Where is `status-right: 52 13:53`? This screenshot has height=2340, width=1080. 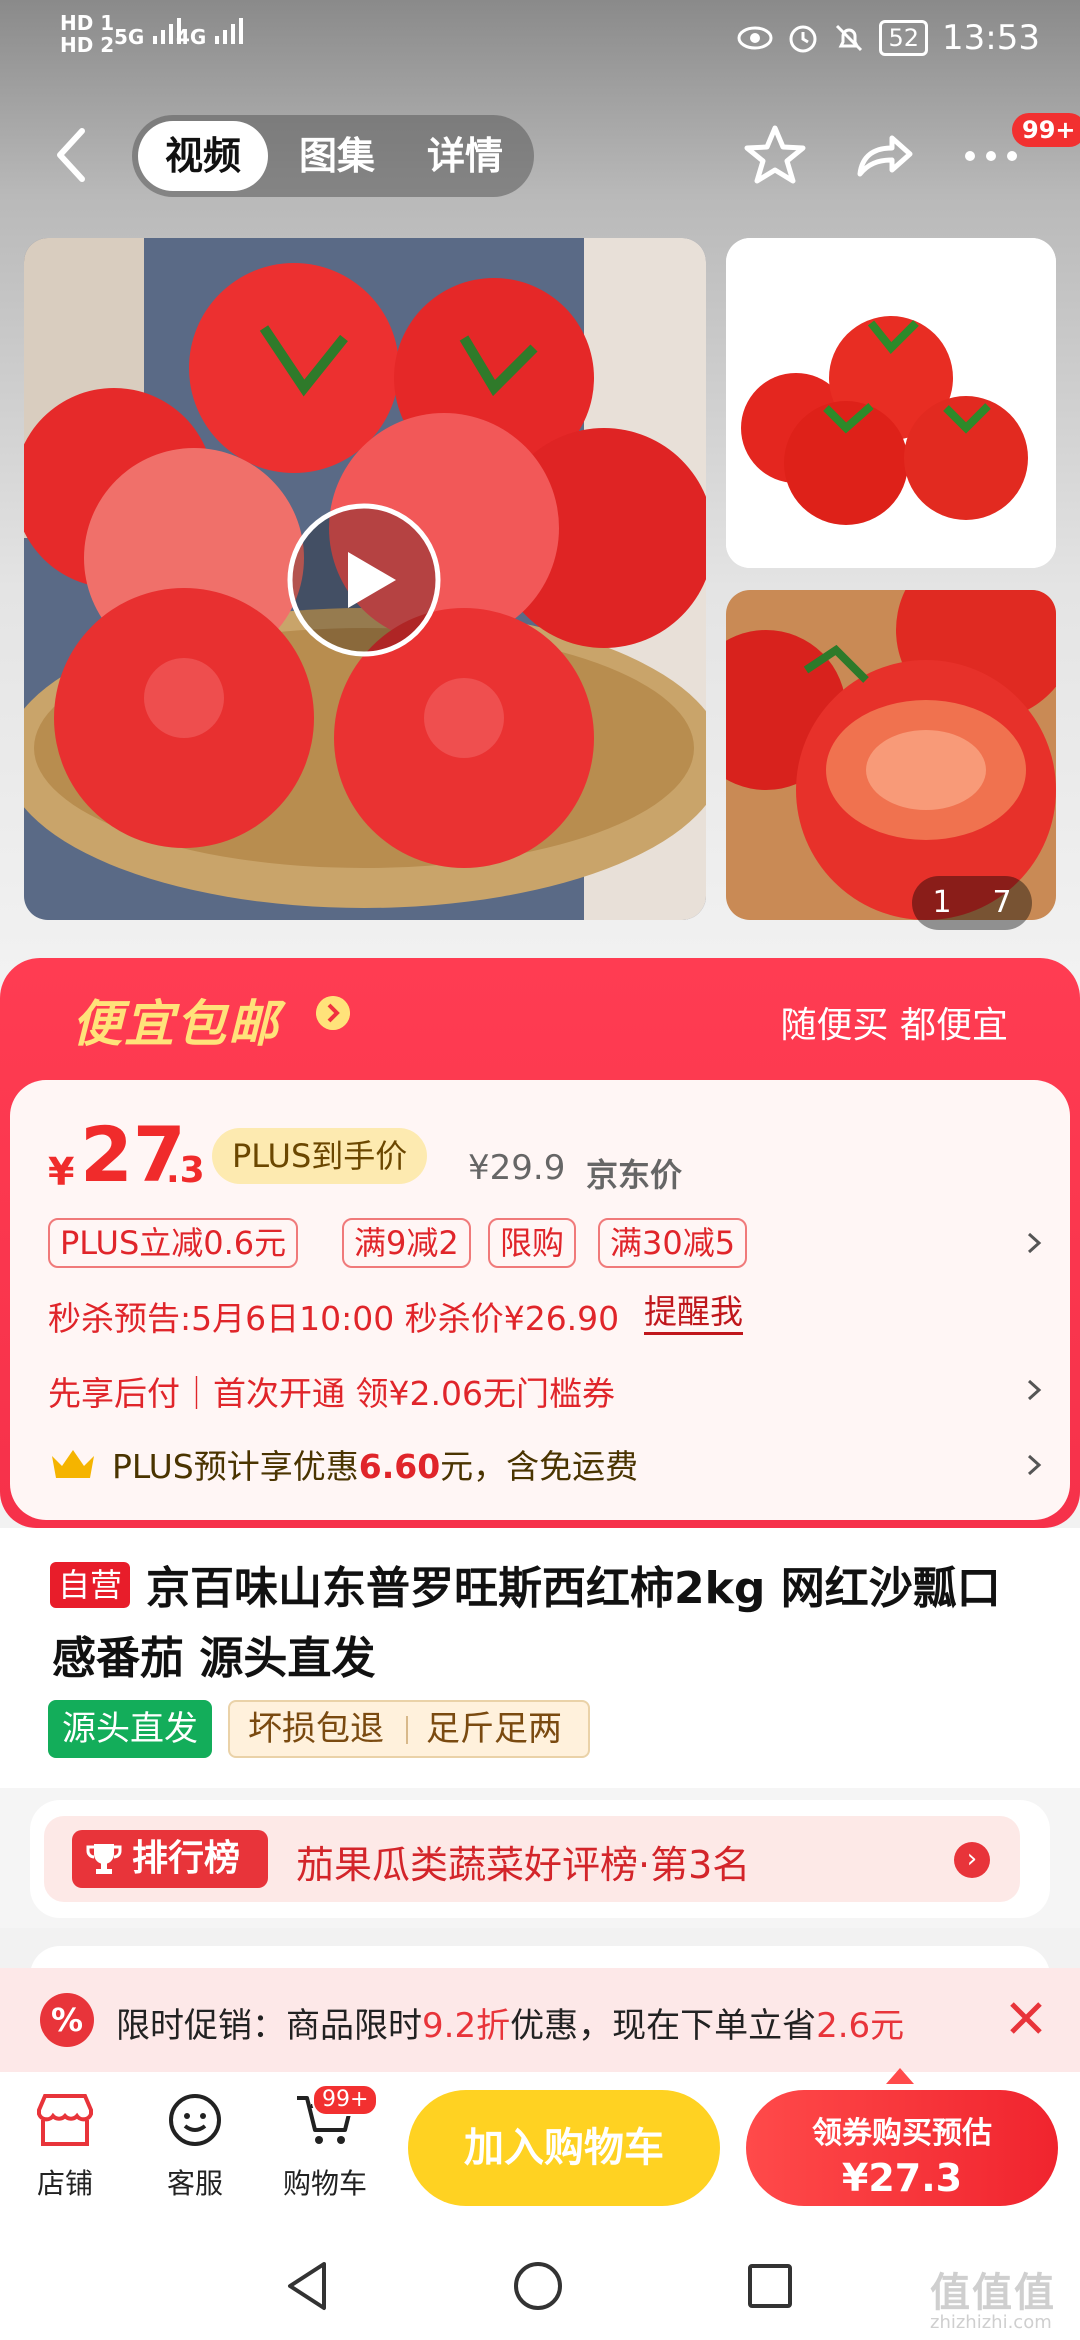 status-right: 52 13:53 is located at coordinates (888, 38).